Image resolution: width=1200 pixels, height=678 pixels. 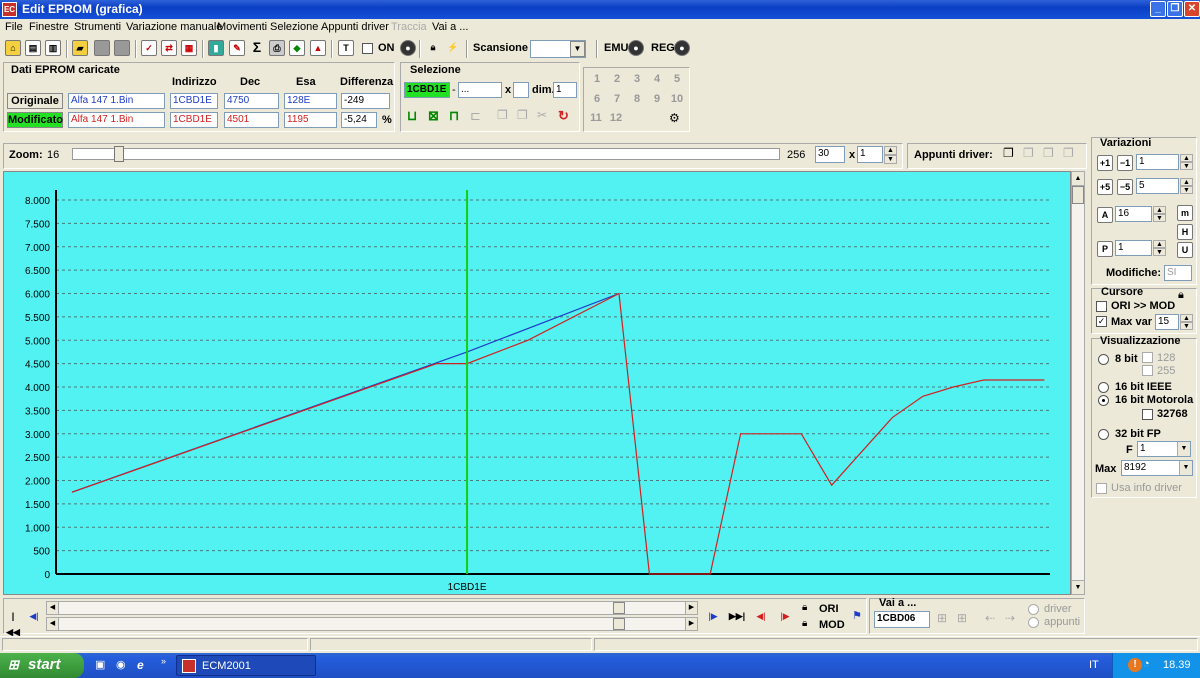 I want to click on variazione-2-field: 5, so click(x=1157, y=186).